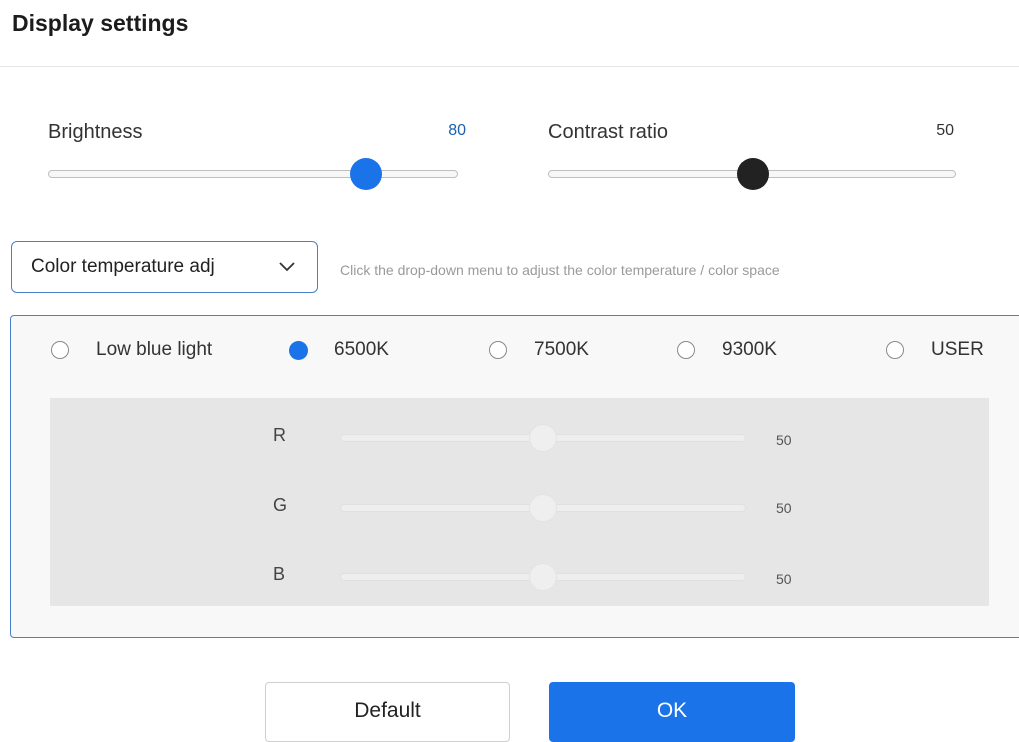 Image resolution: width=1019 pixels, height=742 pixels. I want to click on color-mode-selected: Color temperature adj, so click(123, 266).